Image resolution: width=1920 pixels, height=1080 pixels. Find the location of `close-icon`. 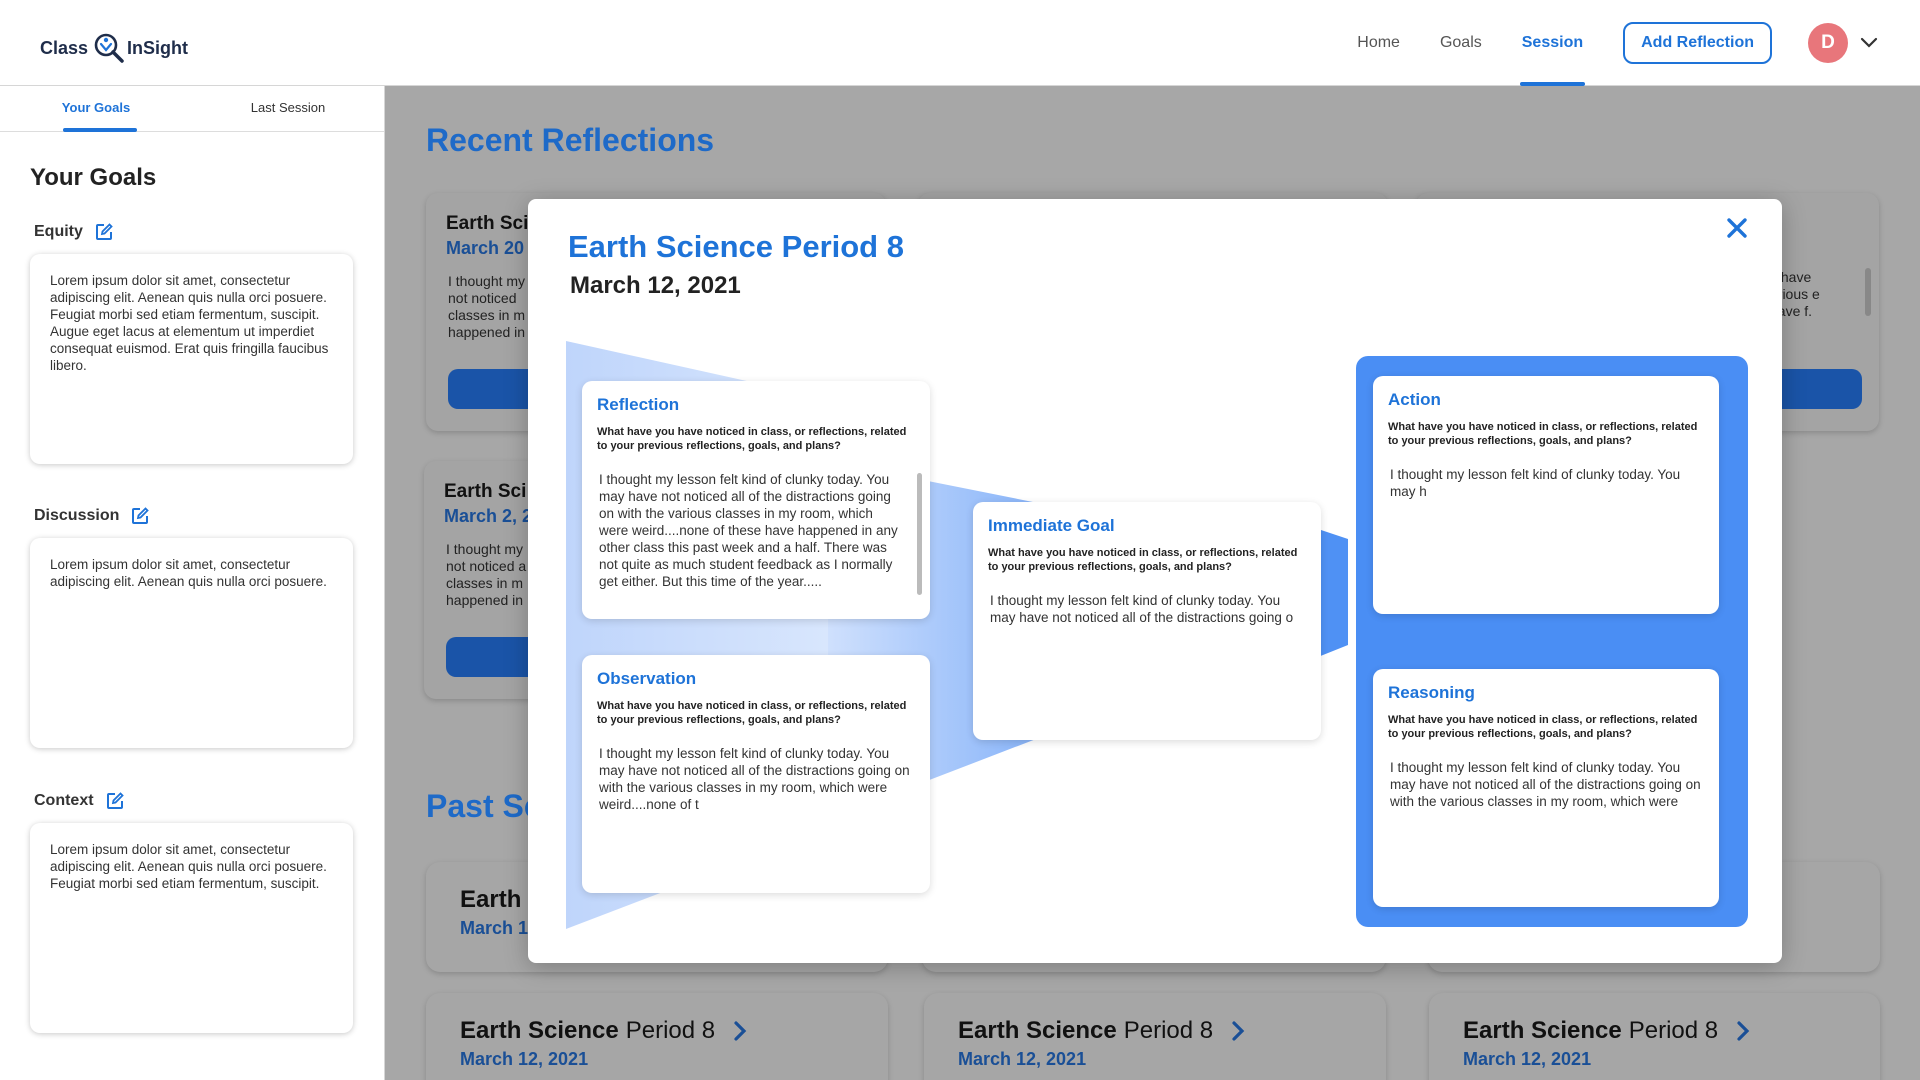

close-icon is located at coordinates (1737, 228).